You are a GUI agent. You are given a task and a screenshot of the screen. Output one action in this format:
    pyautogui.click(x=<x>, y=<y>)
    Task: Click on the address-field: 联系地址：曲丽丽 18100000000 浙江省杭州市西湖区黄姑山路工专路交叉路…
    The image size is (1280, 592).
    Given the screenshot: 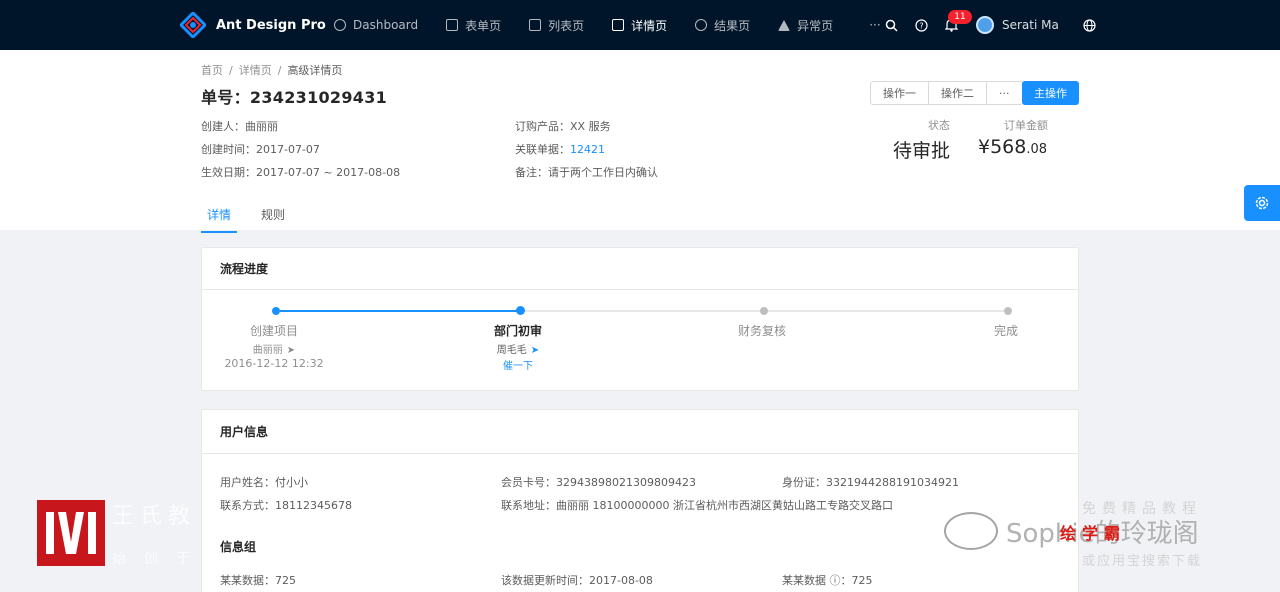 What is the action you would take?
    pyautogui.click(x=697, y=505)
    